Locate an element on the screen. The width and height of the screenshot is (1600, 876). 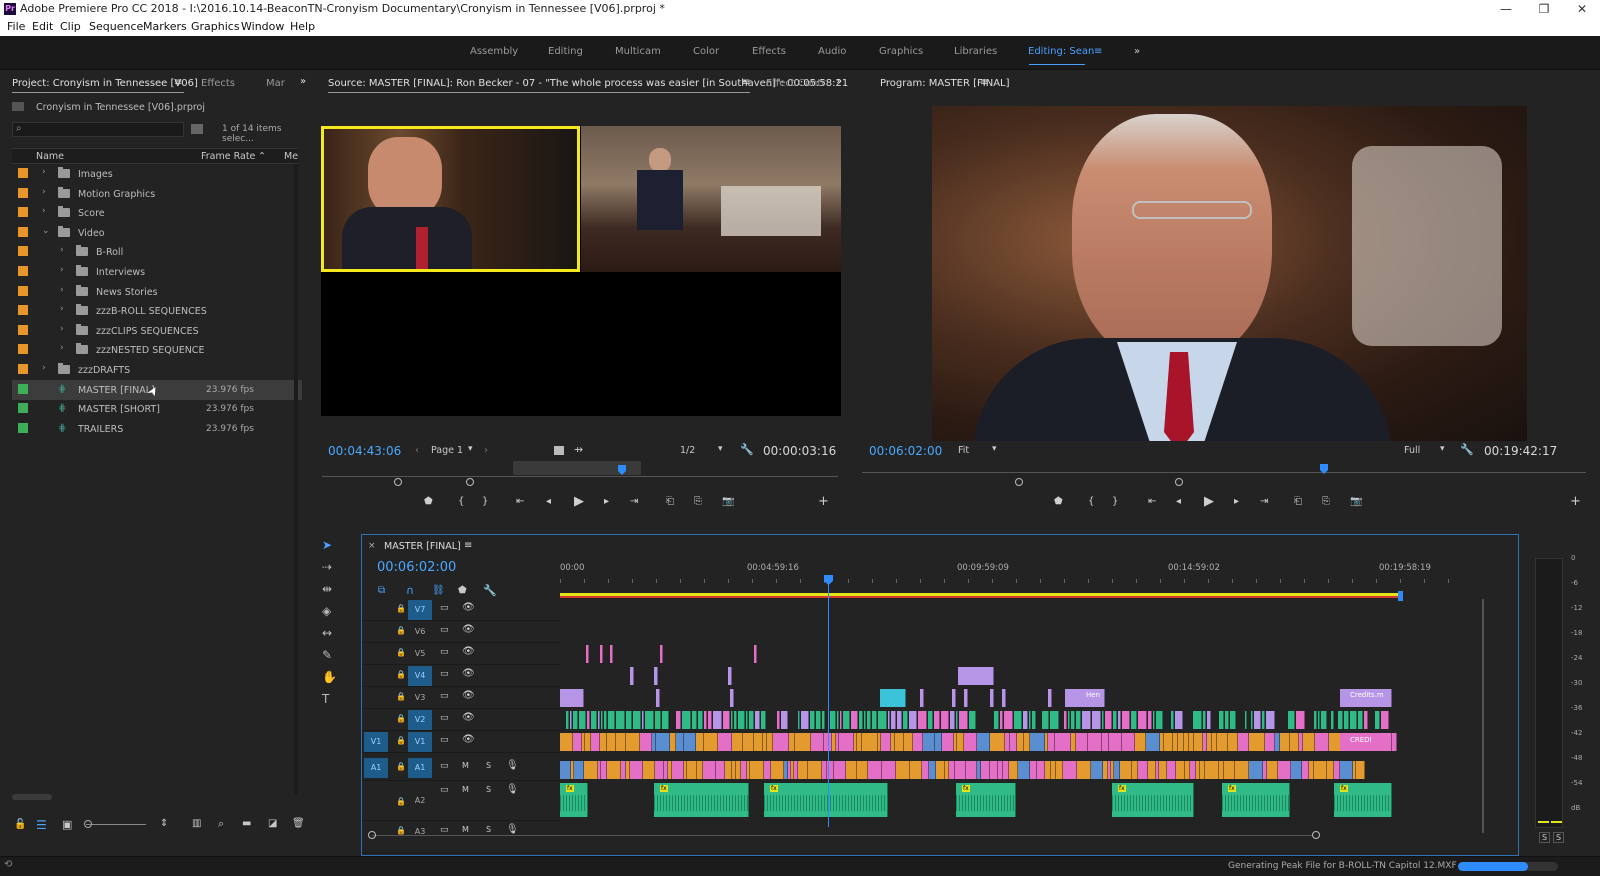
next-page-icon: › is located at coordinates (486, 450).